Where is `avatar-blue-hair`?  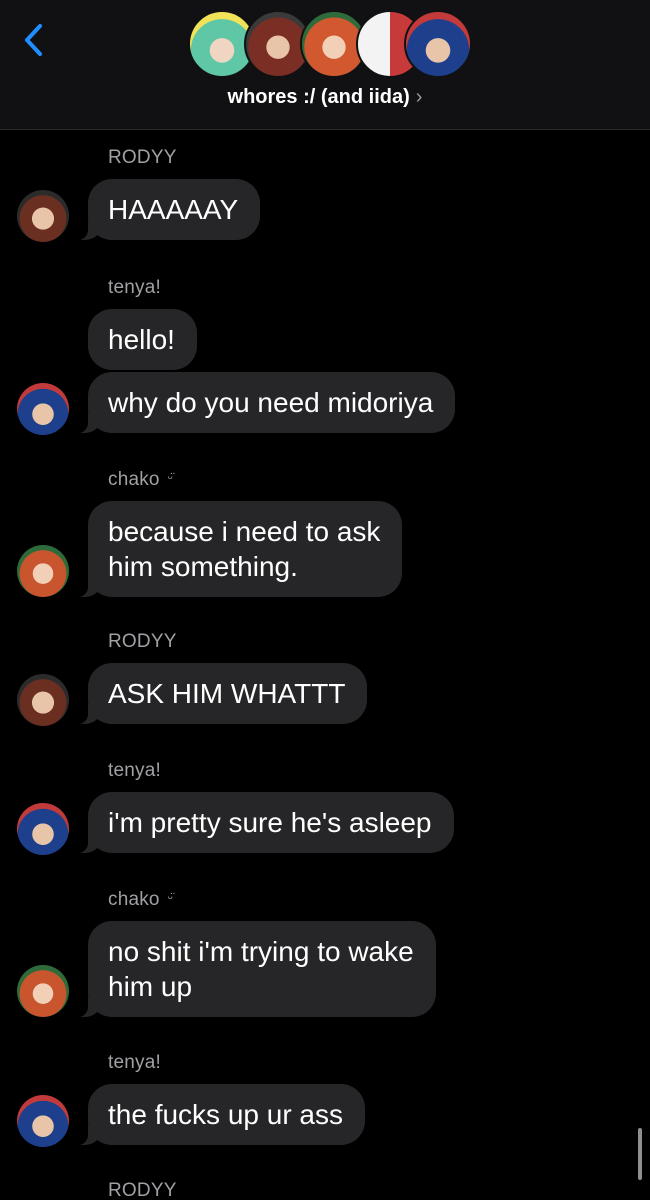 avatar-blue-hair is located at coordinates (438, 44).